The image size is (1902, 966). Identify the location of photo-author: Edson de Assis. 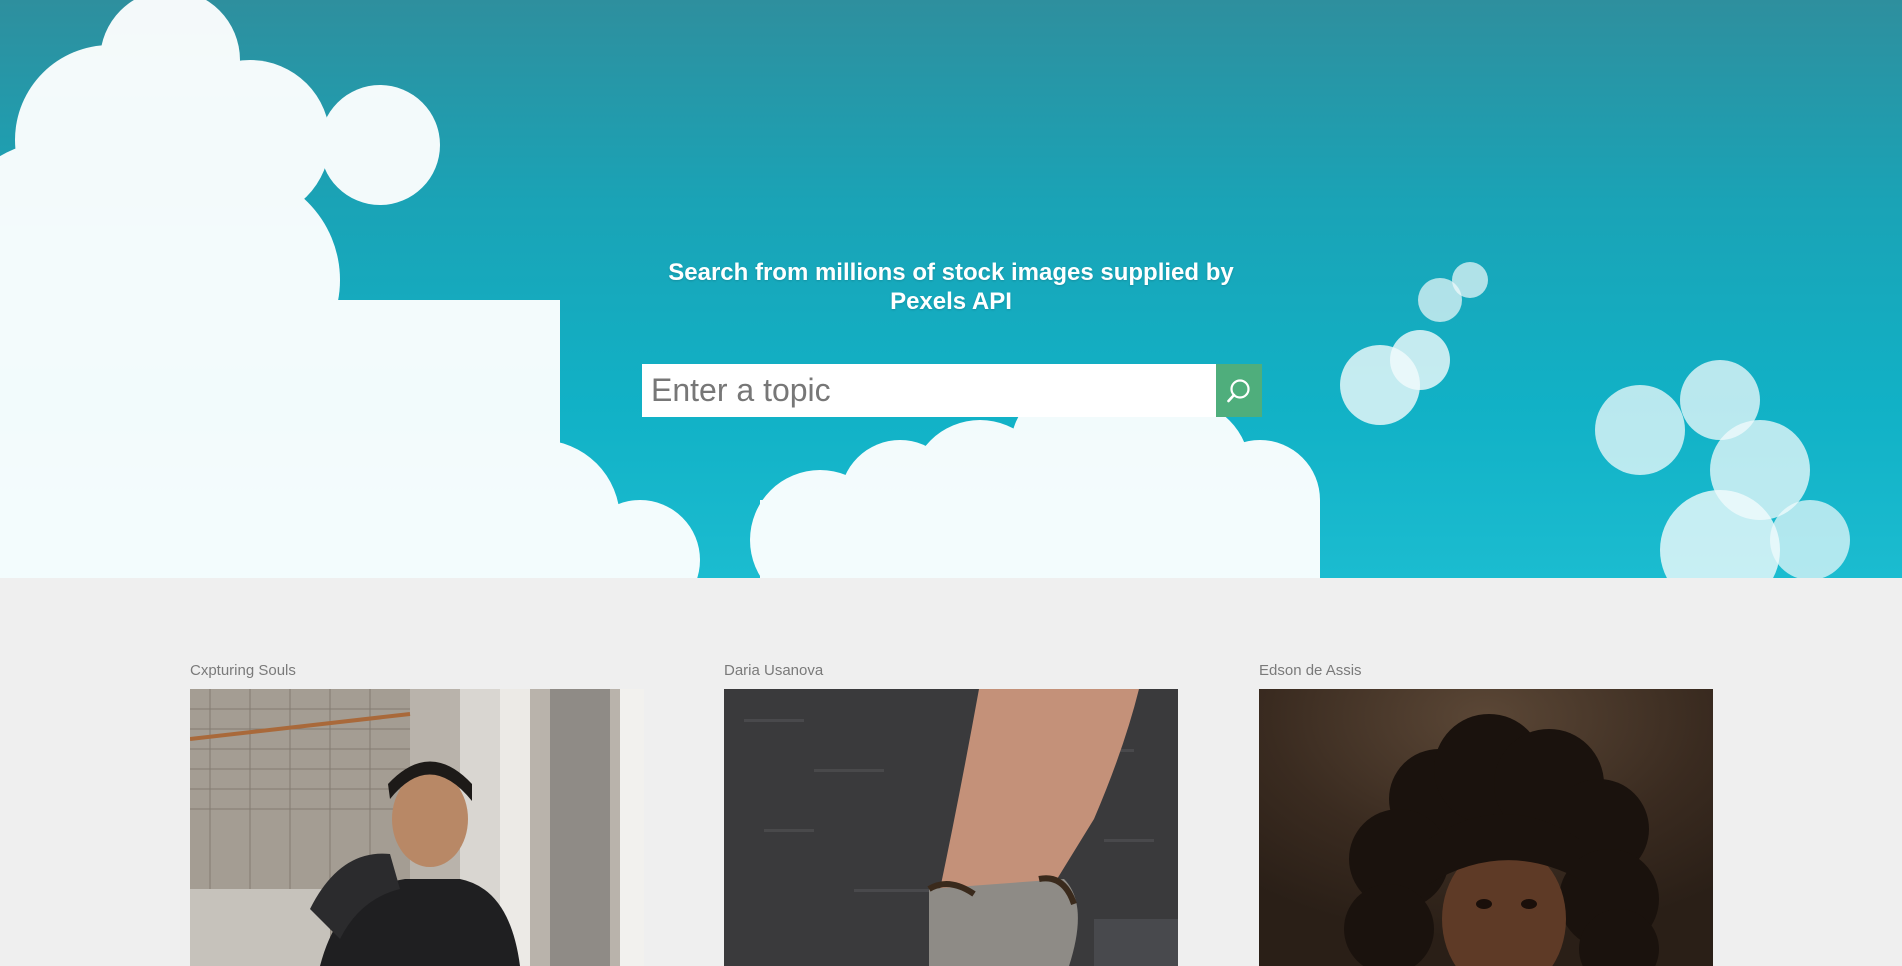
(1486, 671).